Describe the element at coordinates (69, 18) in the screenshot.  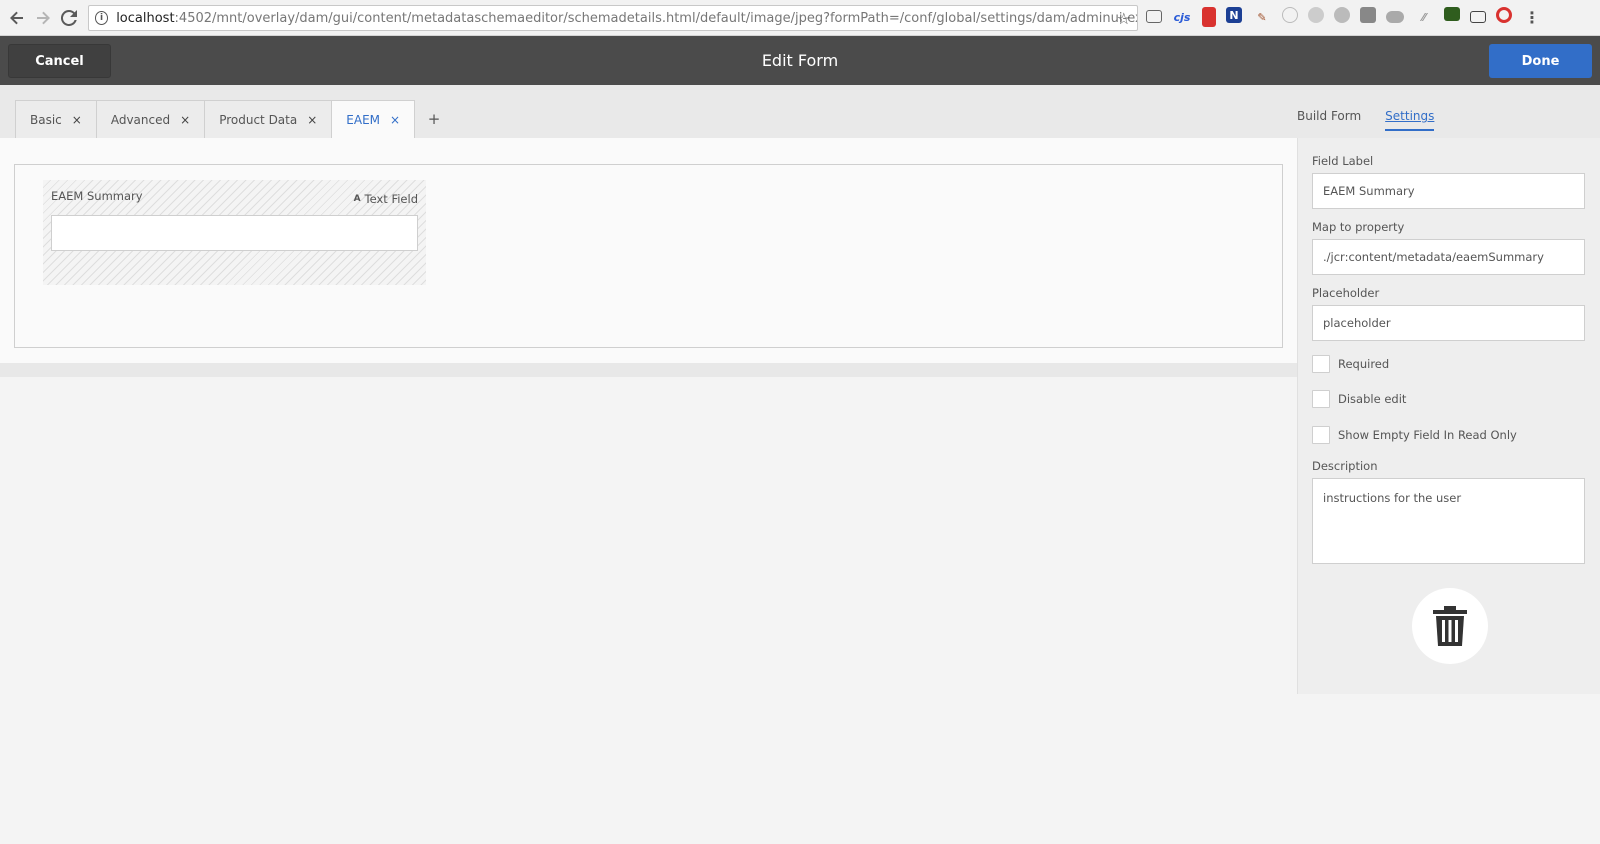
I see `reload-icon` at that location.